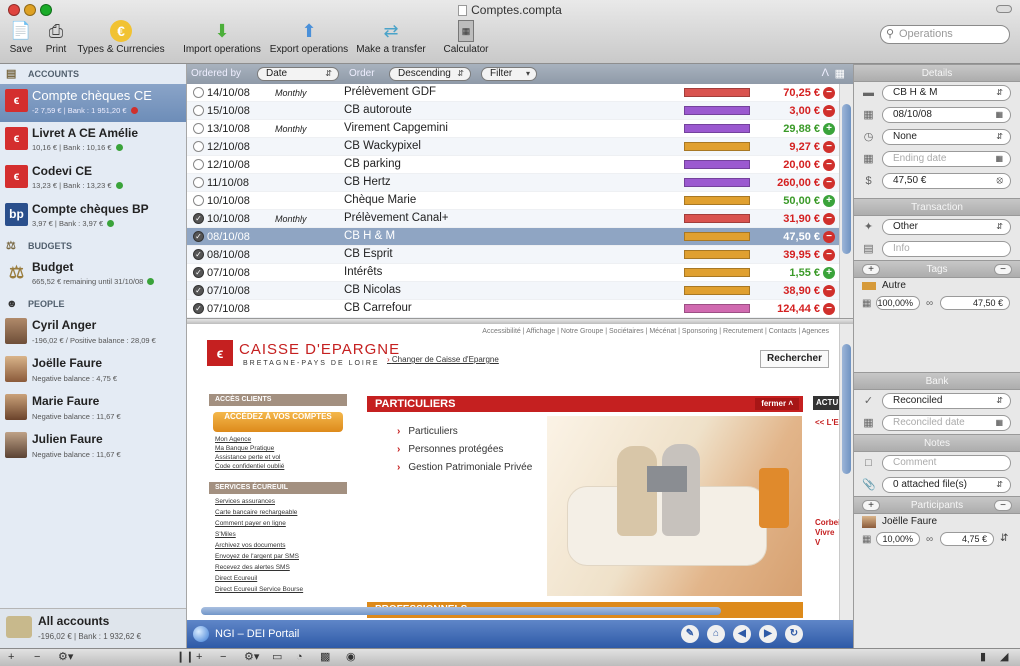 Image resolution: width=1020 pixels, height=666 pixels. Describe the element at coordinates (716, 634) in the screenshot. I see `home-icon: ⌂` at that location.